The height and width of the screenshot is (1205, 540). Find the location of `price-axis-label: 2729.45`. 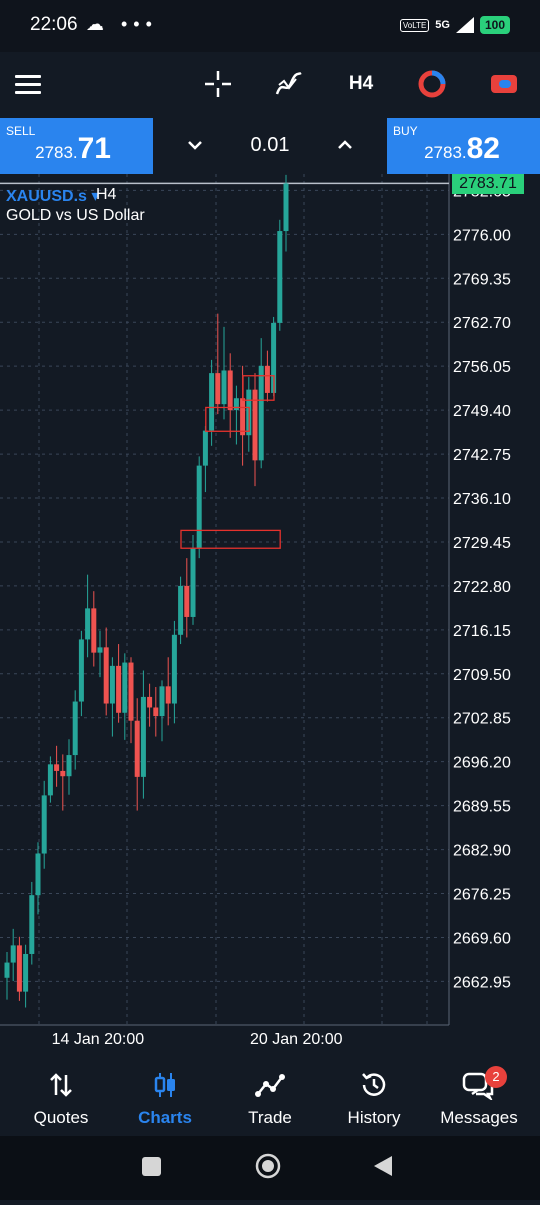

price-axis-label: 2729.45 is located at coordinates (482, 543).